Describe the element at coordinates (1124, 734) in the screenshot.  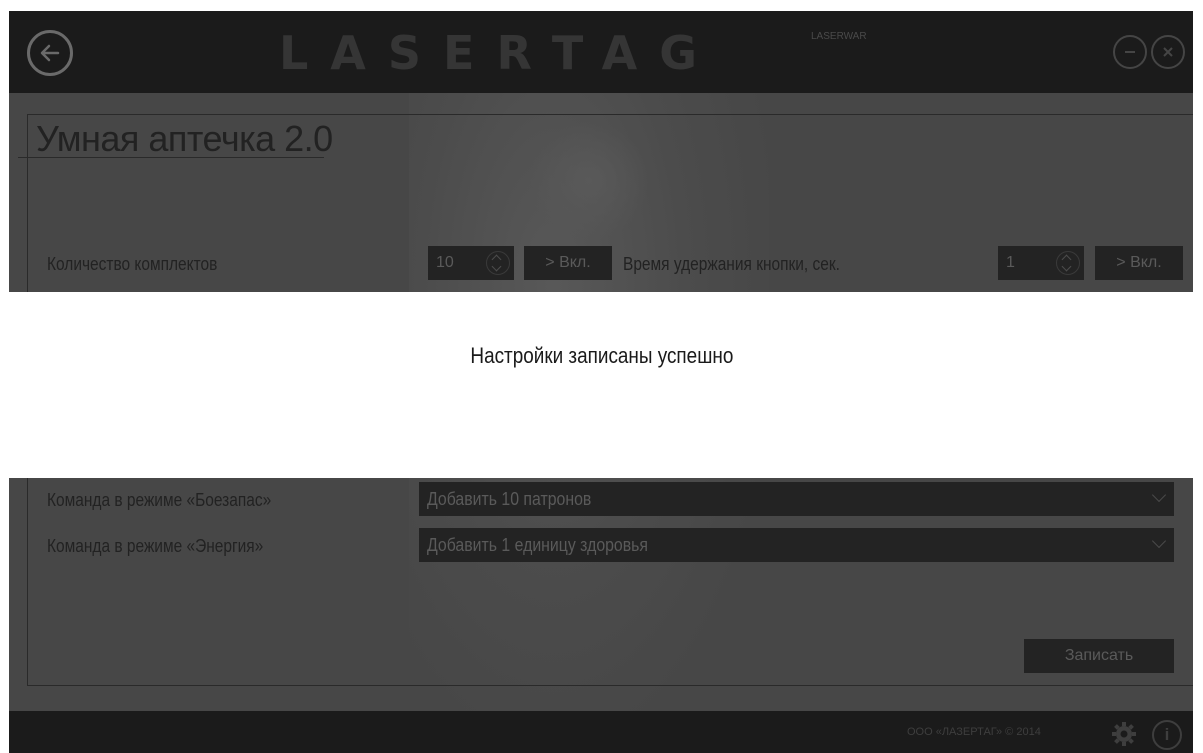
I see `gear-icon` at that location.